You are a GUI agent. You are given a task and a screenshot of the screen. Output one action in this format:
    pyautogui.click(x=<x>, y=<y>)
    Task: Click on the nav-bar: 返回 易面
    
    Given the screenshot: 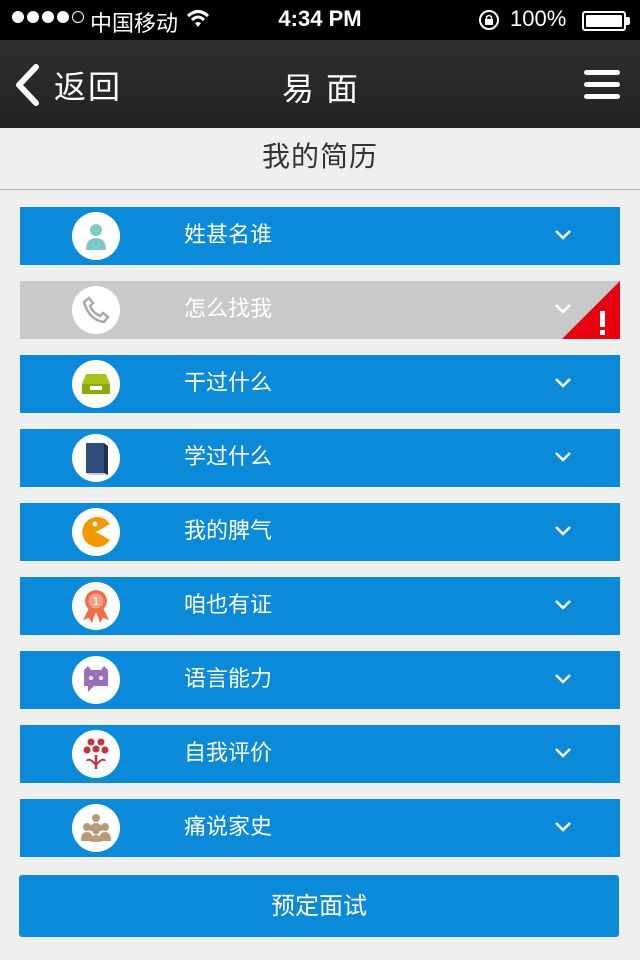 What is the action you would take?
    pyautogui.click(x=320, y=84)
    